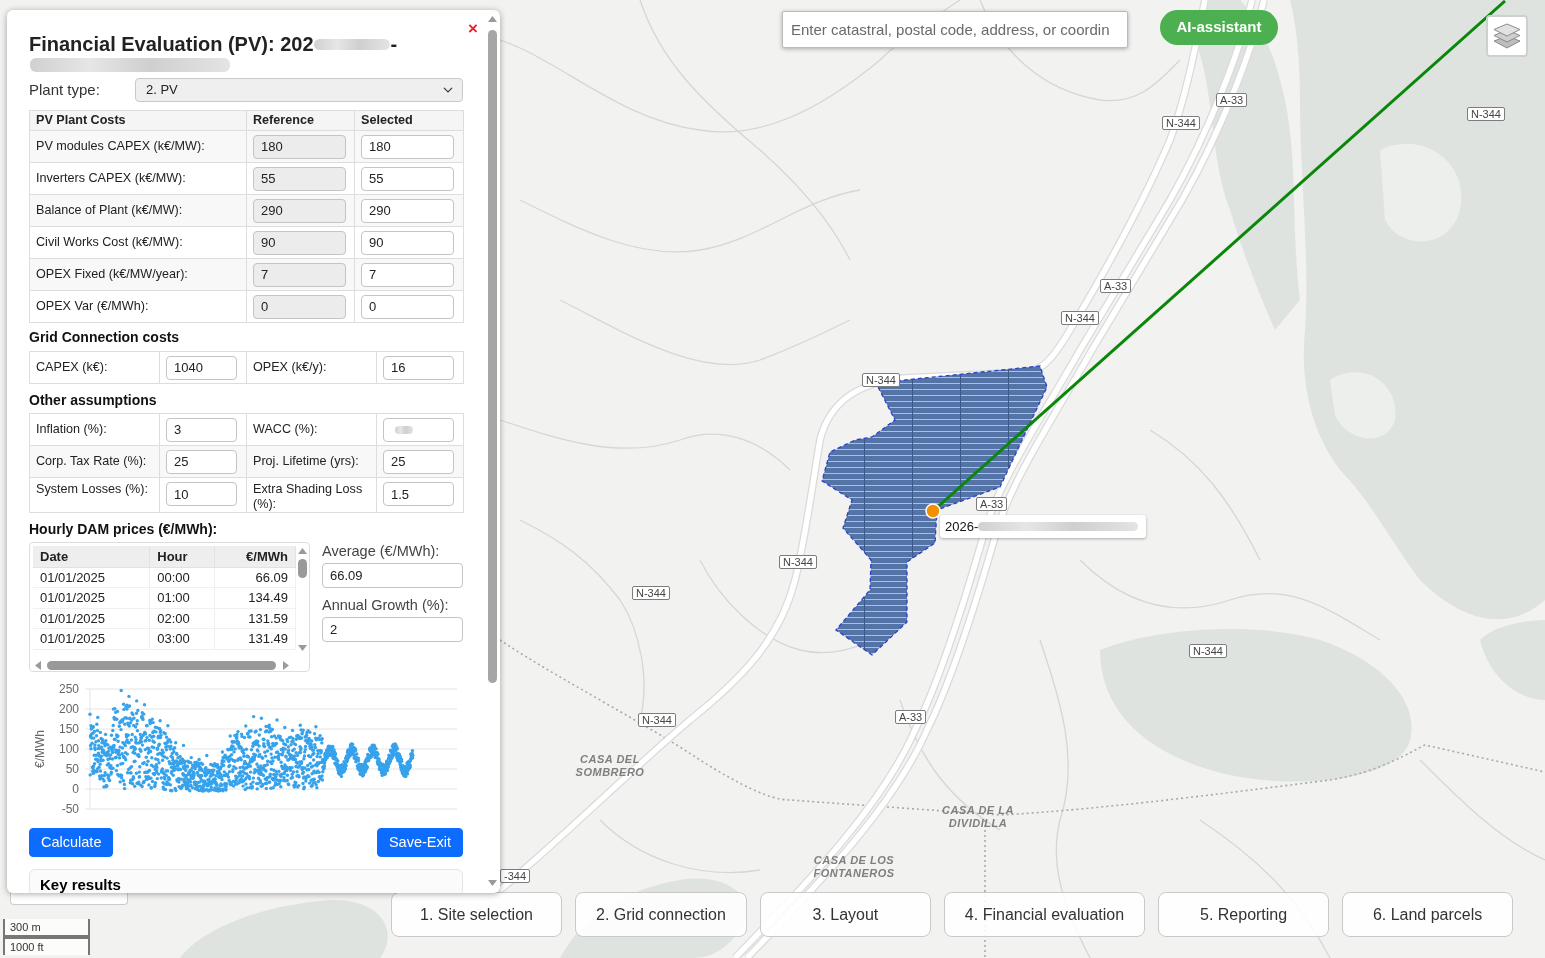 The height and width of the screenshot is (958, 1545). I want to click on action-button: Save-Exit, so click(419, 842).